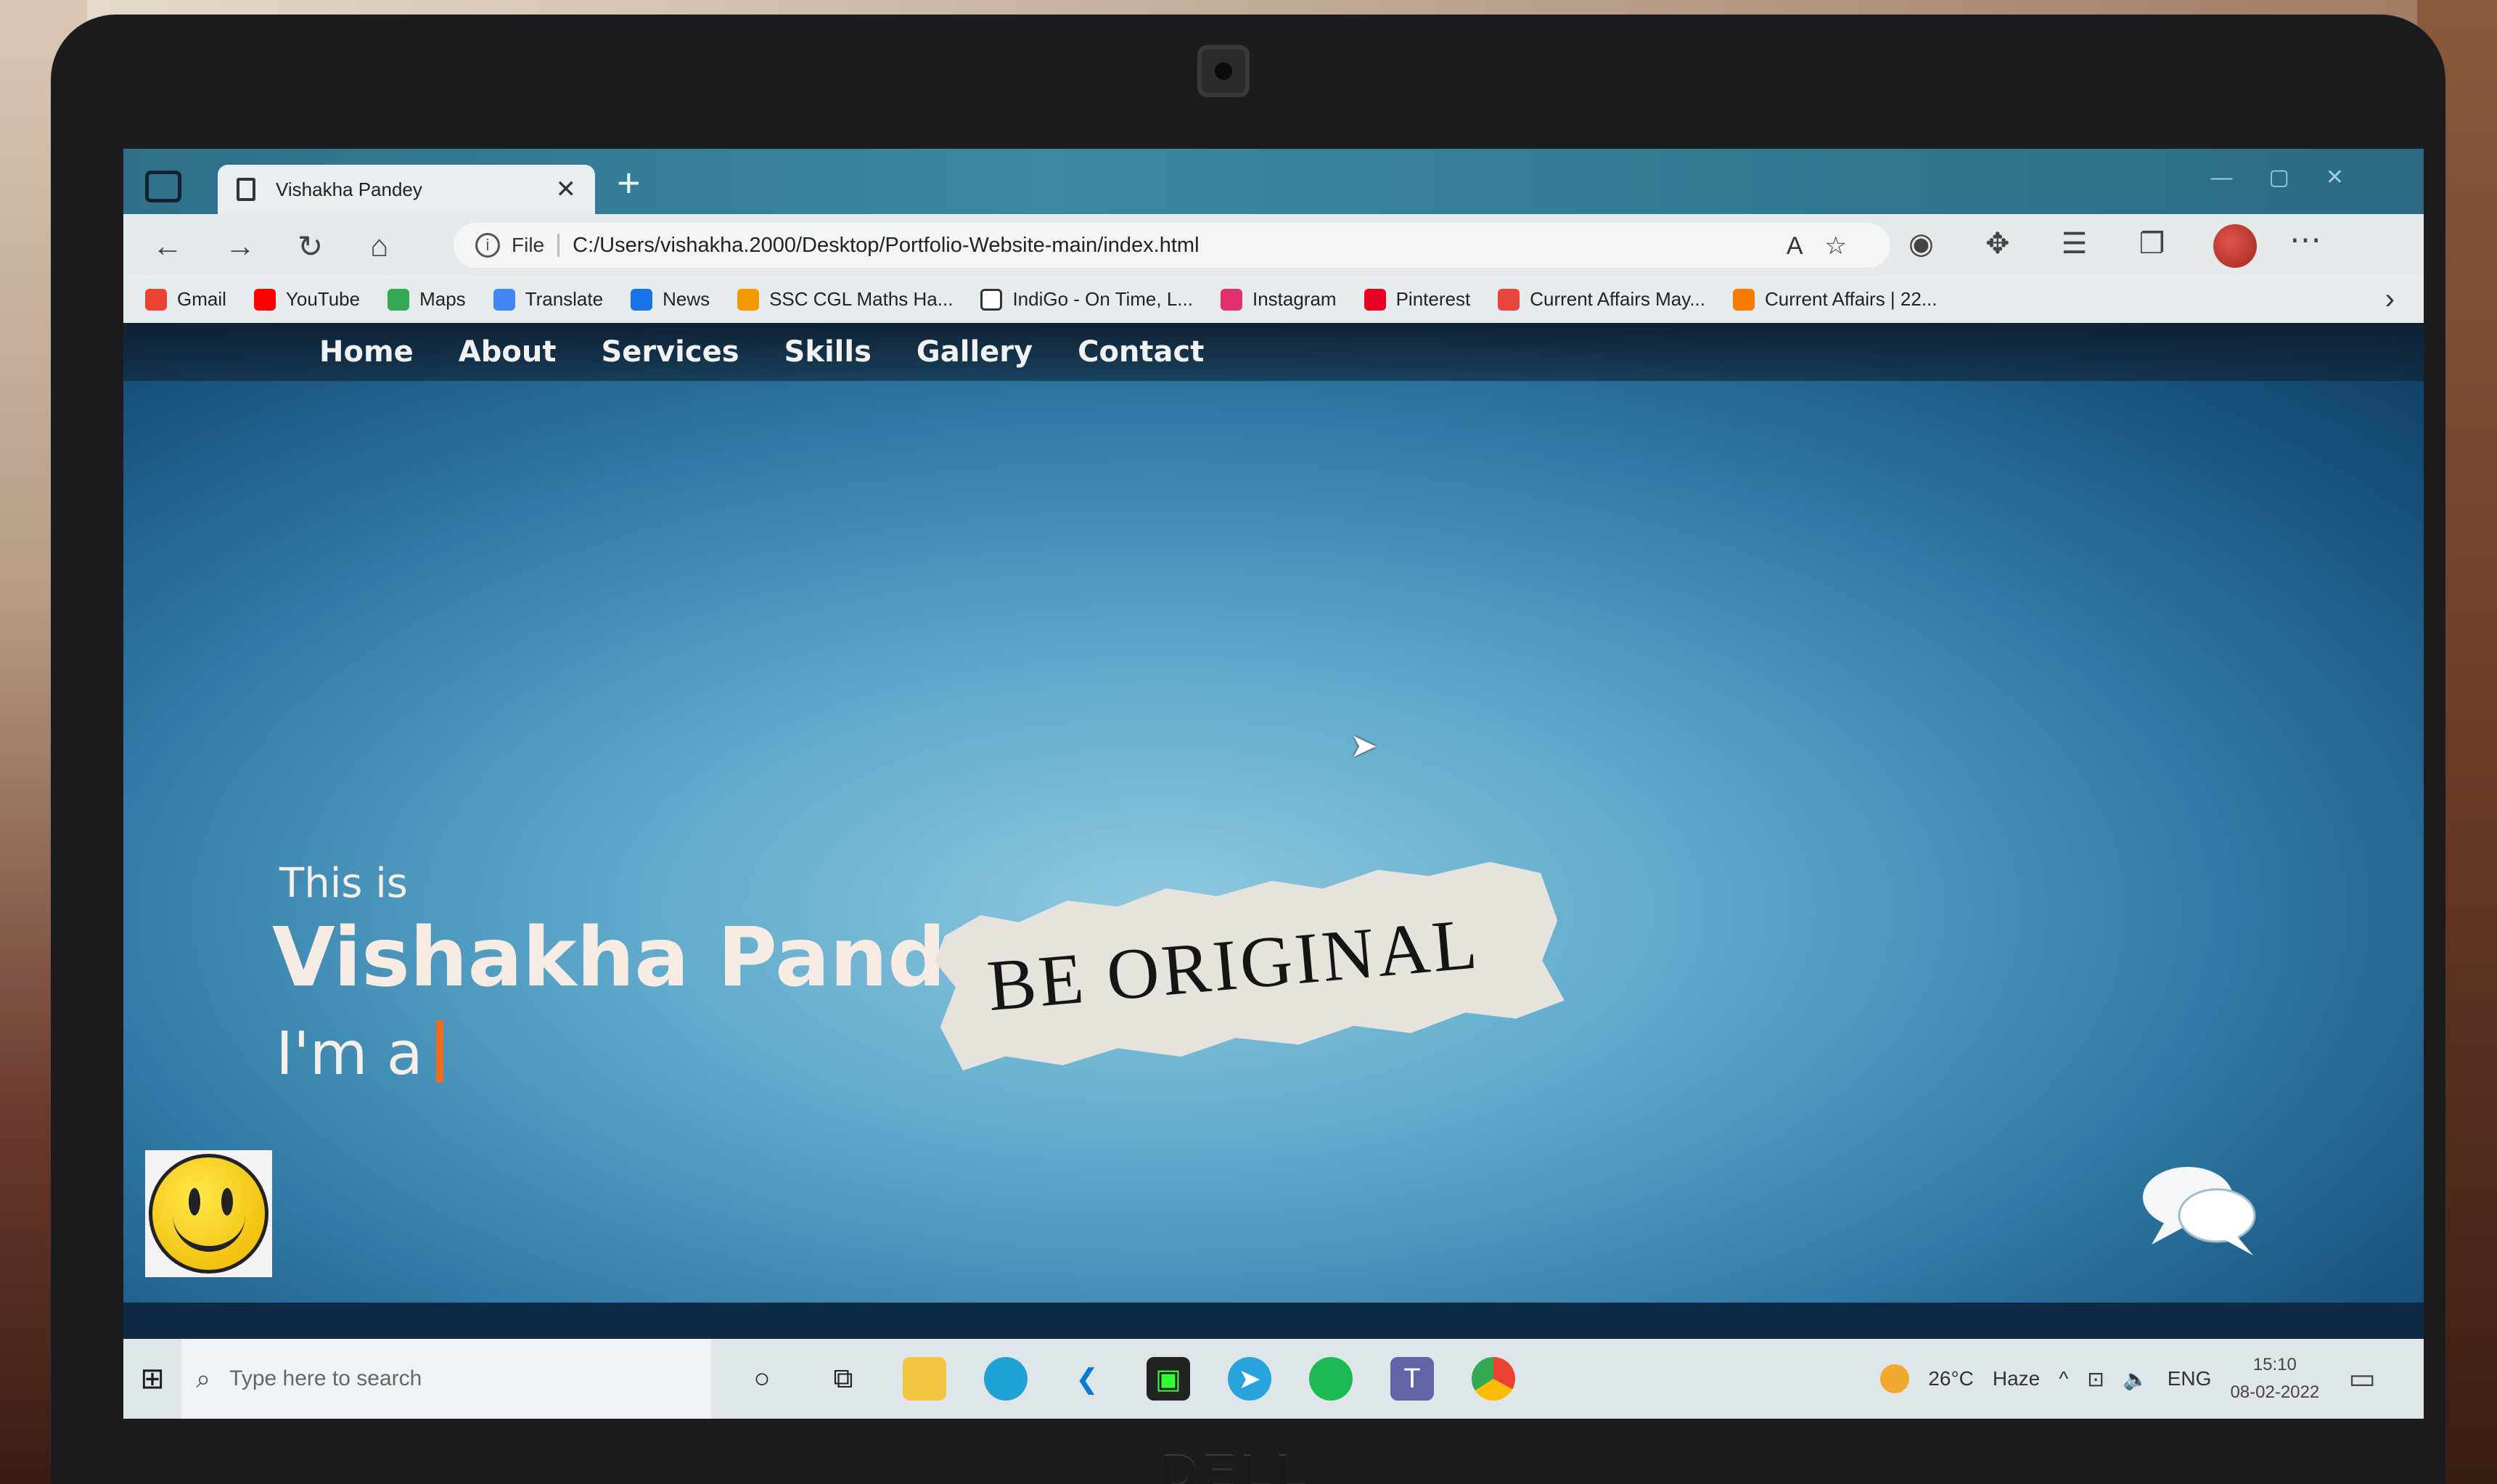 Image resolution: width=2497 pixels, height=1484 pixels. What do you see at coordinates (2235, 246) in the screenshot?
I see `profile-avatar` at bounding box center [2235, 246].